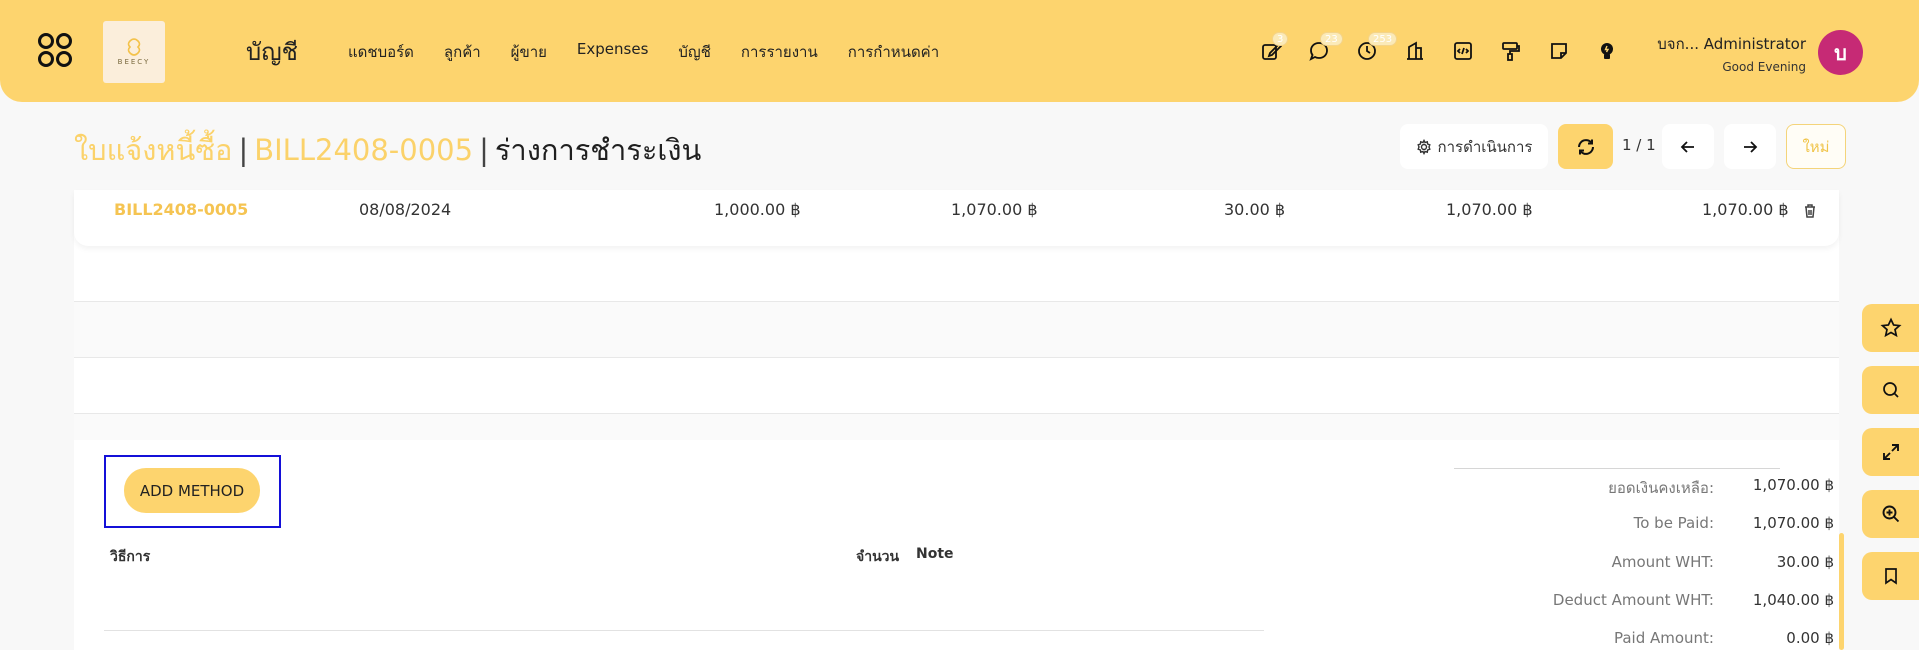  What do you see at coordinates (1415, 51) in the screenshot?
I see `bank-icon` at bounding box center [1415, 51].